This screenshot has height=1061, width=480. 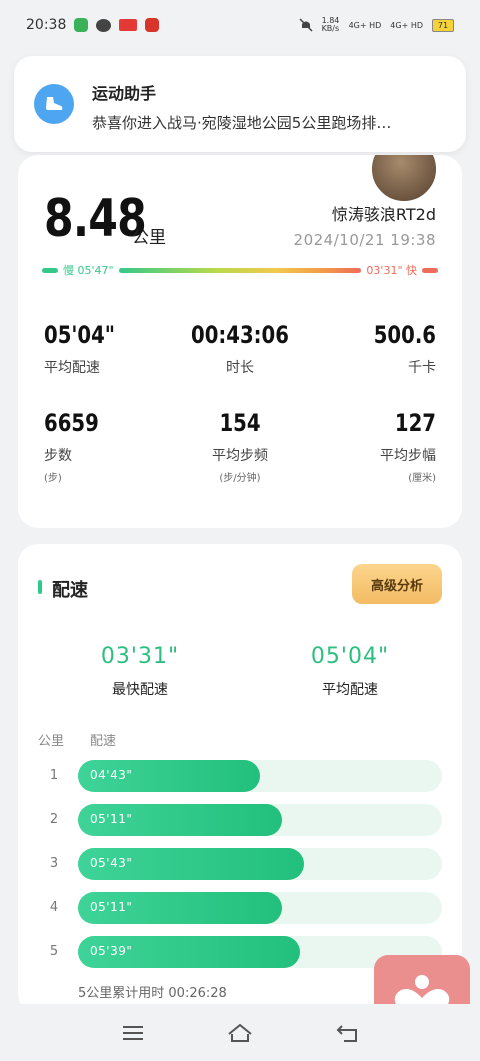 I want to click on chat-icon, so click(x=104, y=25).